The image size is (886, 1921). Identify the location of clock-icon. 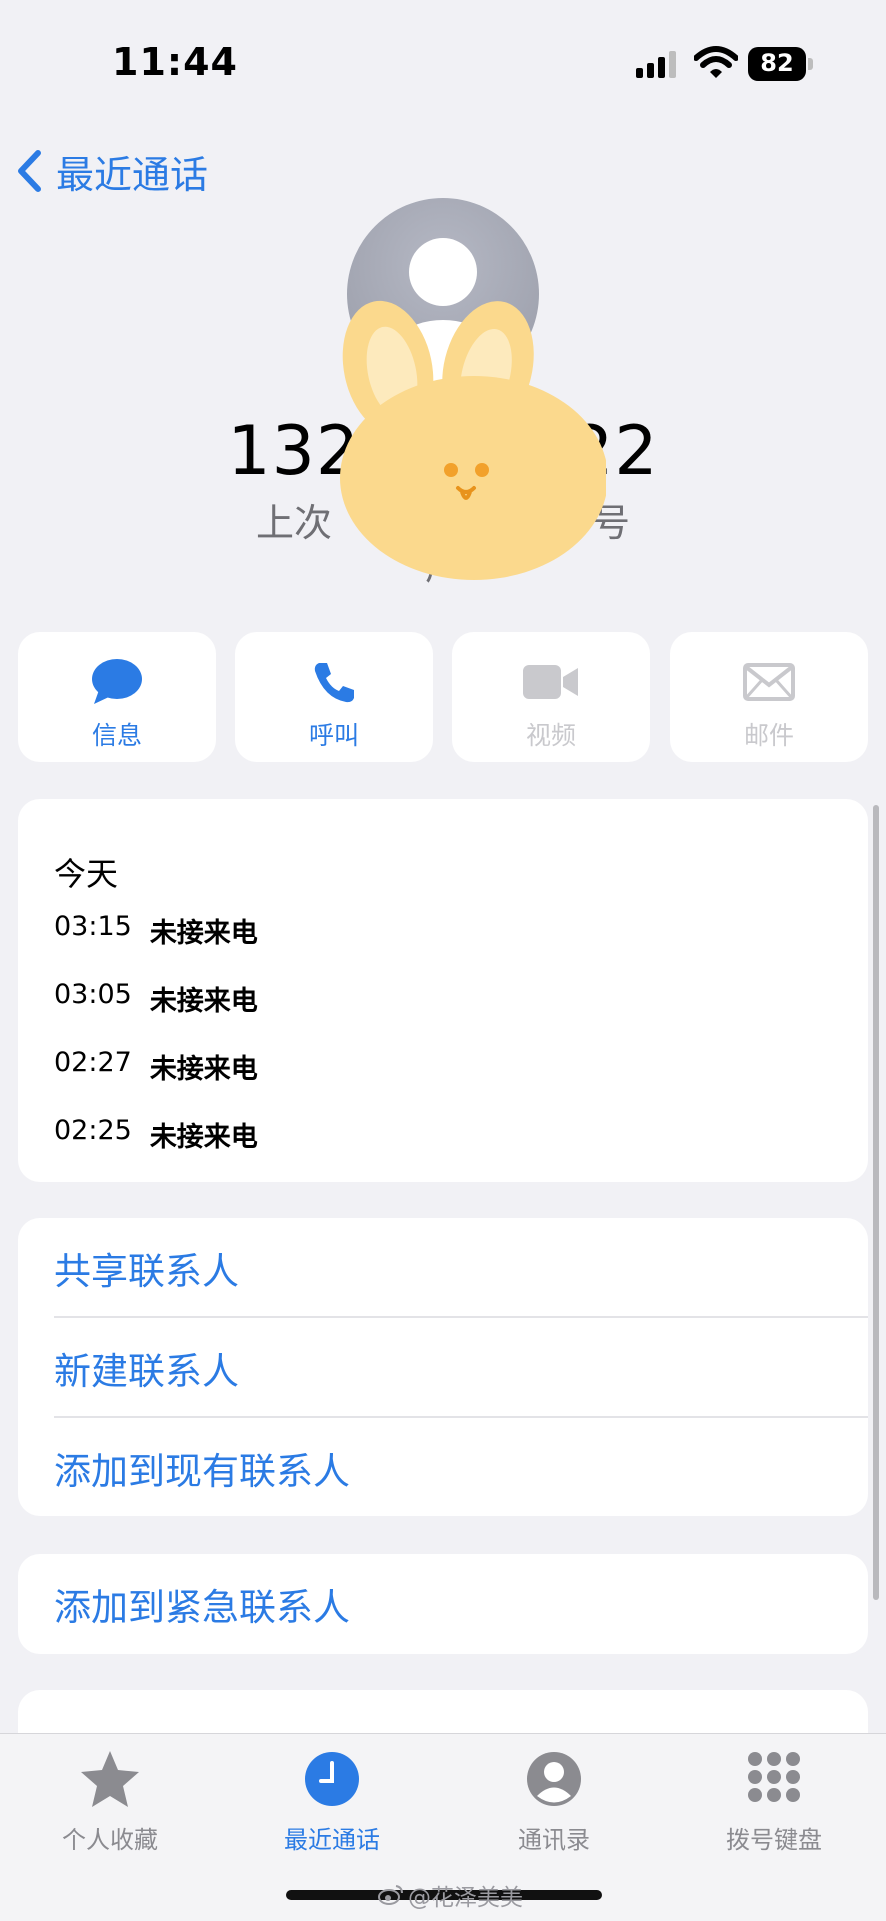
(332, 1779).